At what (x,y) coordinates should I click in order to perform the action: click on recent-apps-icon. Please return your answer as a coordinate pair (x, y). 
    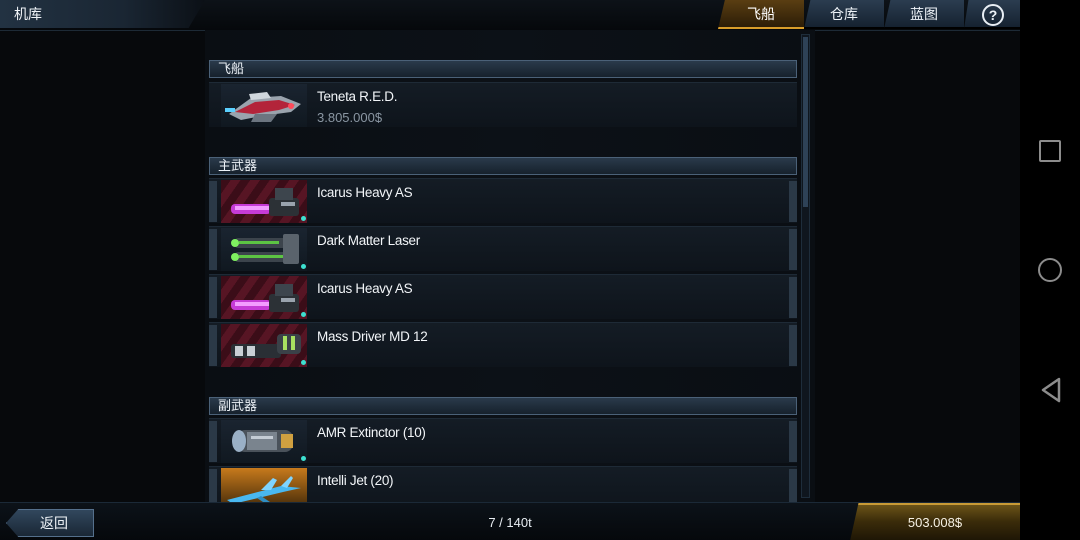
    Looking at the image, I should click on (1050, 151).